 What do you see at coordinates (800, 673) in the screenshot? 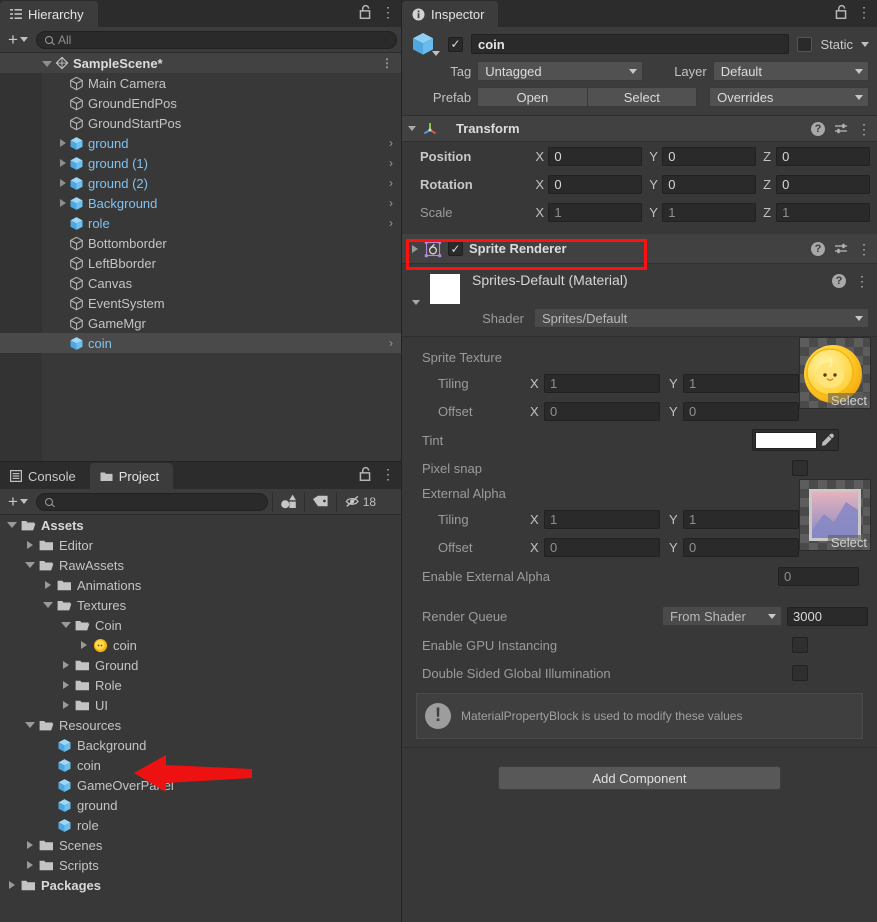
I see `double-sided-gi-checkbox` at bounding box center [800, 673].